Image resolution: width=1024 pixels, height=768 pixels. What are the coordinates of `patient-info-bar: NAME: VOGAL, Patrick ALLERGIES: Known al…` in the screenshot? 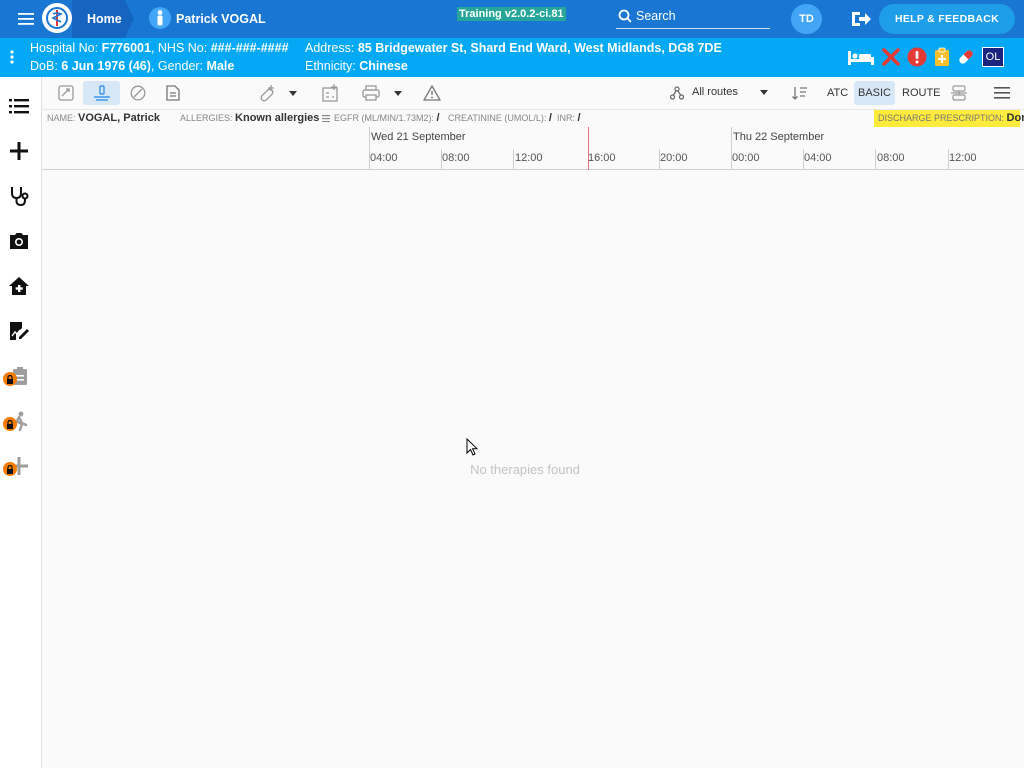 It's located at (533, 118).